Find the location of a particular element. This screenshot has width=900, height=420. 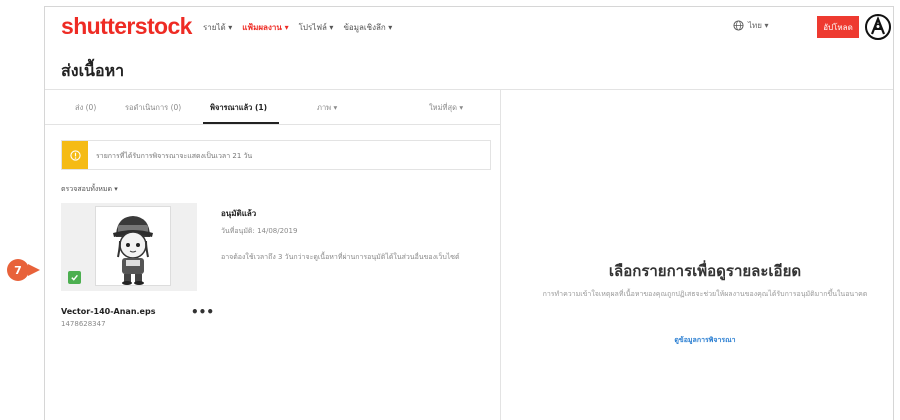

step-number: 7 is located at coordinates (18, 270).